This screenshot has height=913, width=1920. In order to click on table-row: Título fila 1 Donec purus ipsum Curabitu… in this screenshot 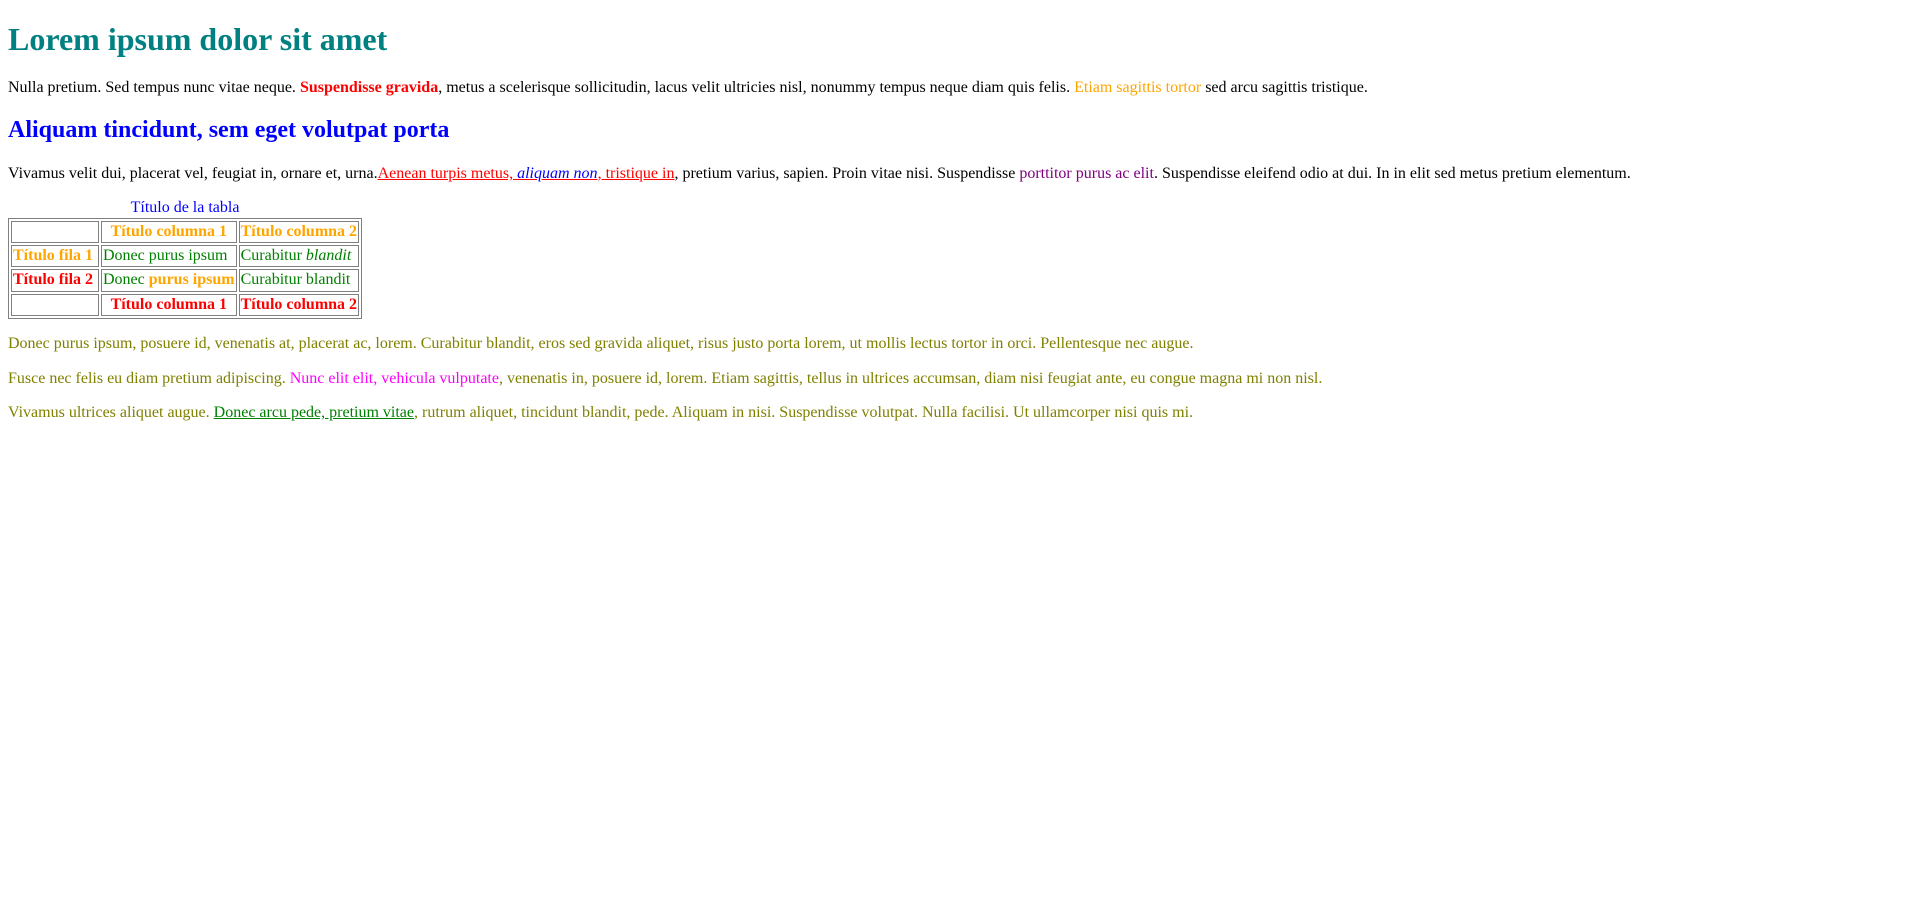, I will do `click(185, 256)`.